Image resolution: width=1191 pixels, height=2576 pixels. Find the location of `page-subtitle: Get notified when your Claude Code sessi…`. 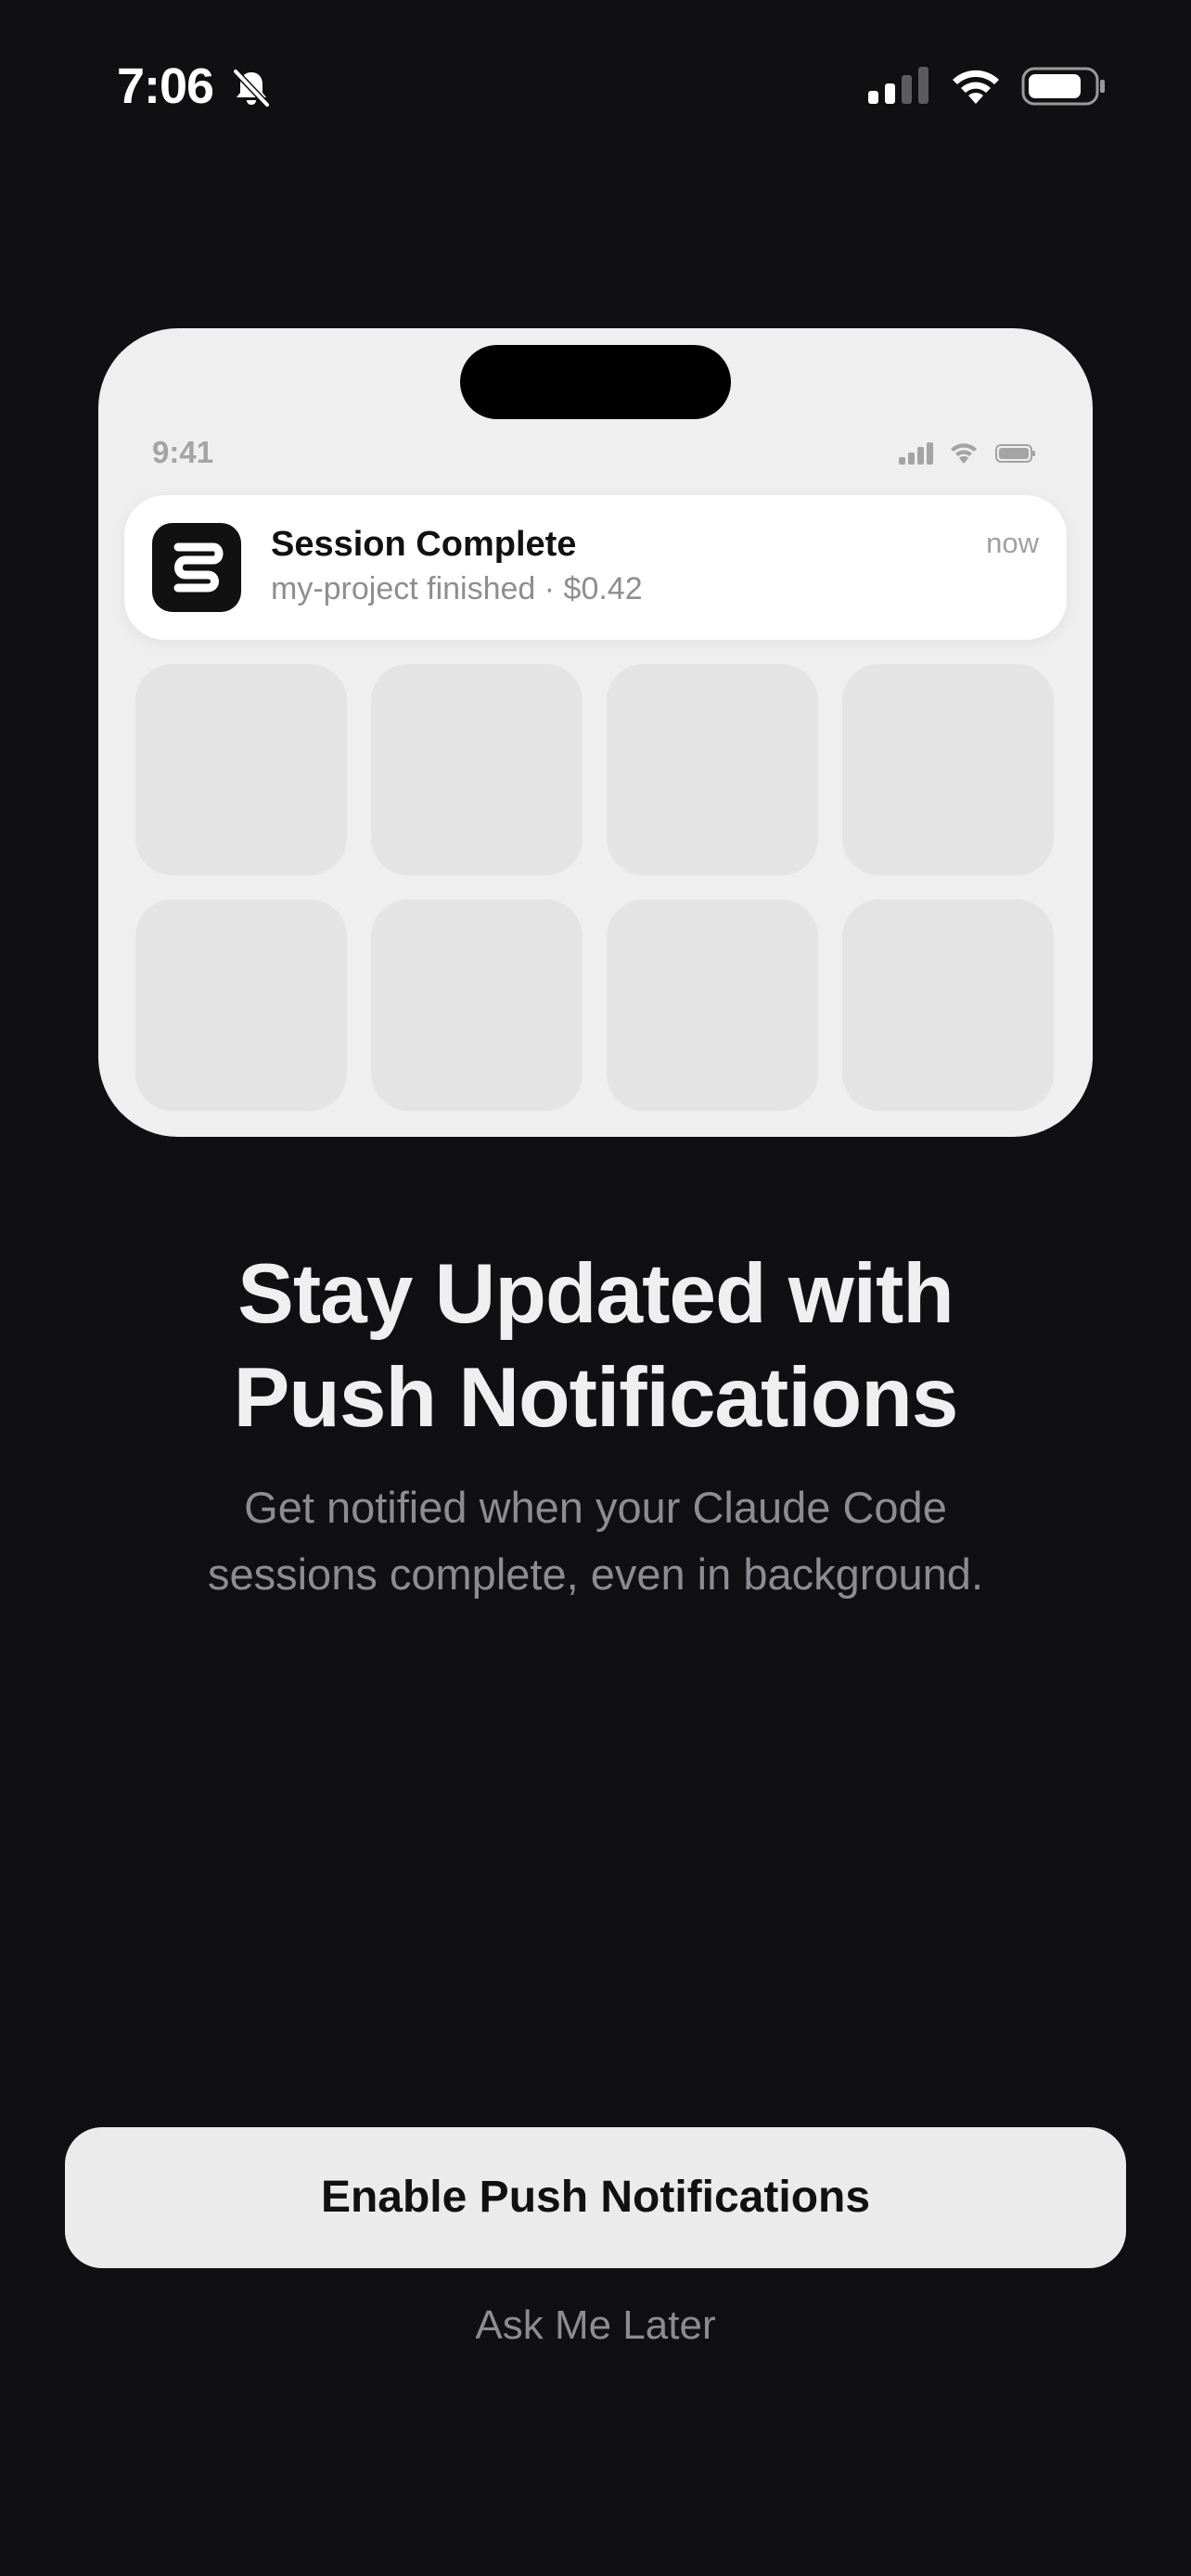

page-subtitle: Get notified when your Claude Code sessi… is located at coordinates (595, 1541).